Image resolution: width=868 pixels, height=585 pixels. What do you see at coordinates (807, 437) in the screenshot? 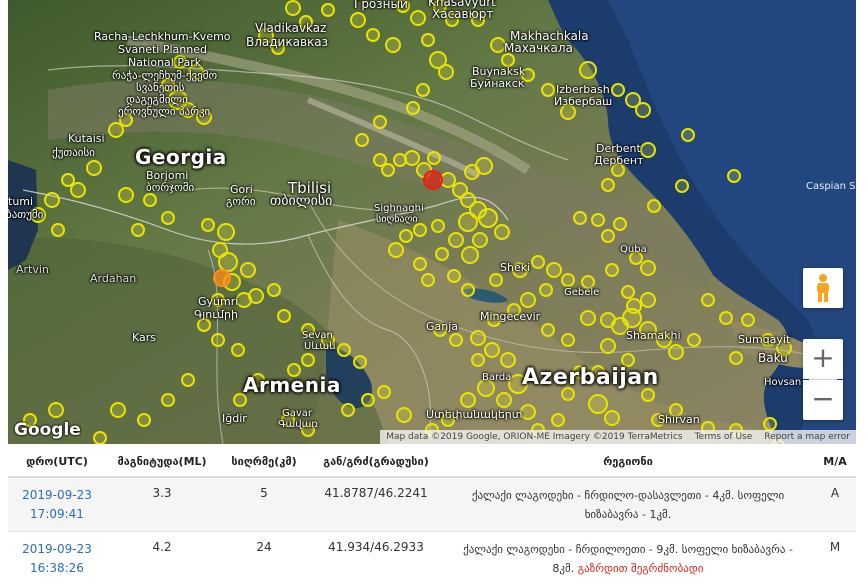
I see `report-error-link: Report a map error` at bounding box center [807, 437].